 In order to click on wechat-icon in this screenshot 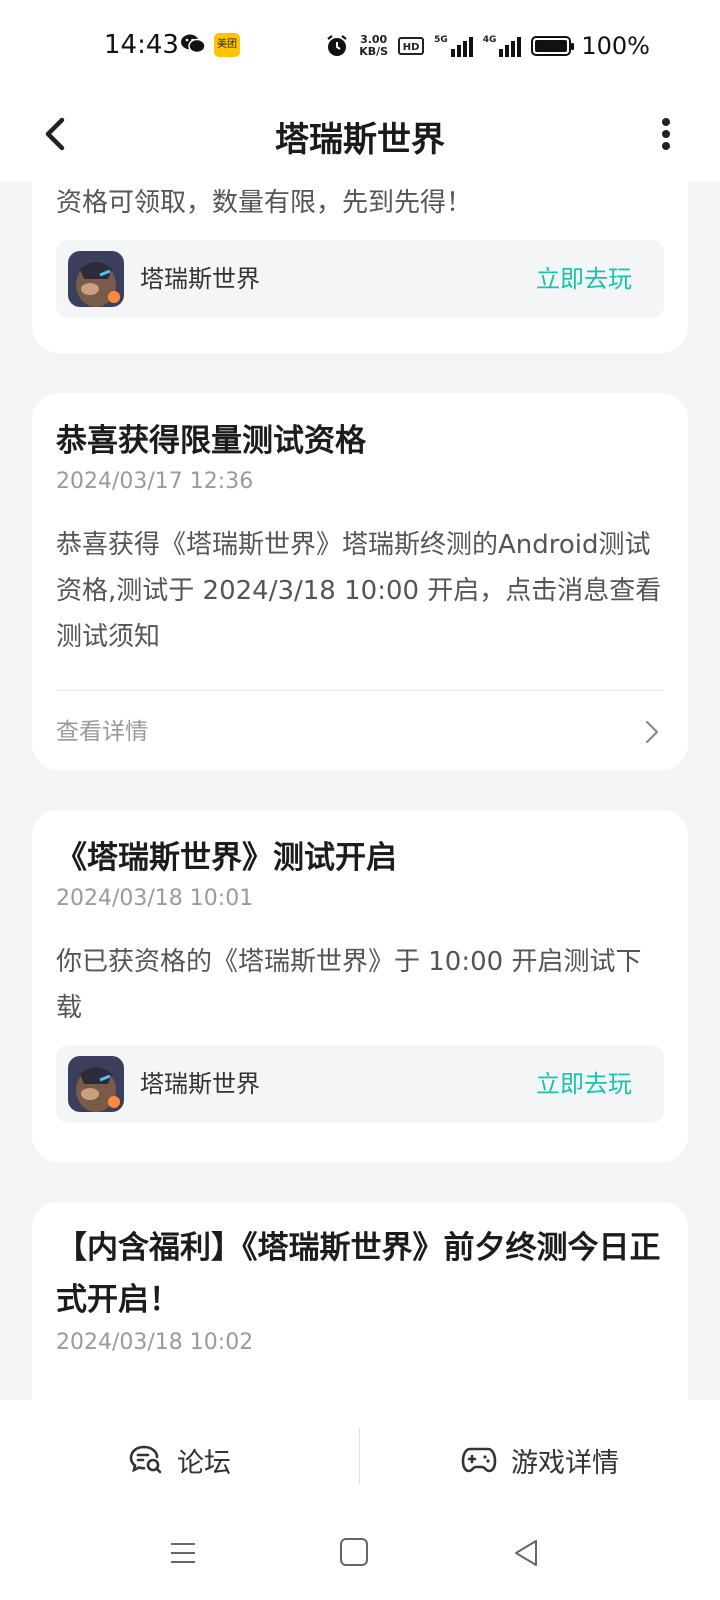, I will do `click(193, 44)`.